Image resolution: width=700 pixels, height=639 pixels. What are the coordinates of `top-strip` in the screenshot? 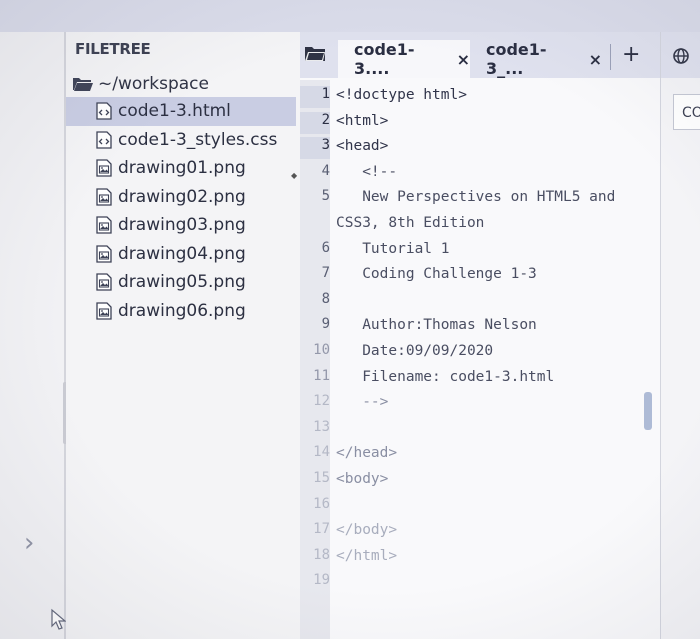 It's located at (350, 16).